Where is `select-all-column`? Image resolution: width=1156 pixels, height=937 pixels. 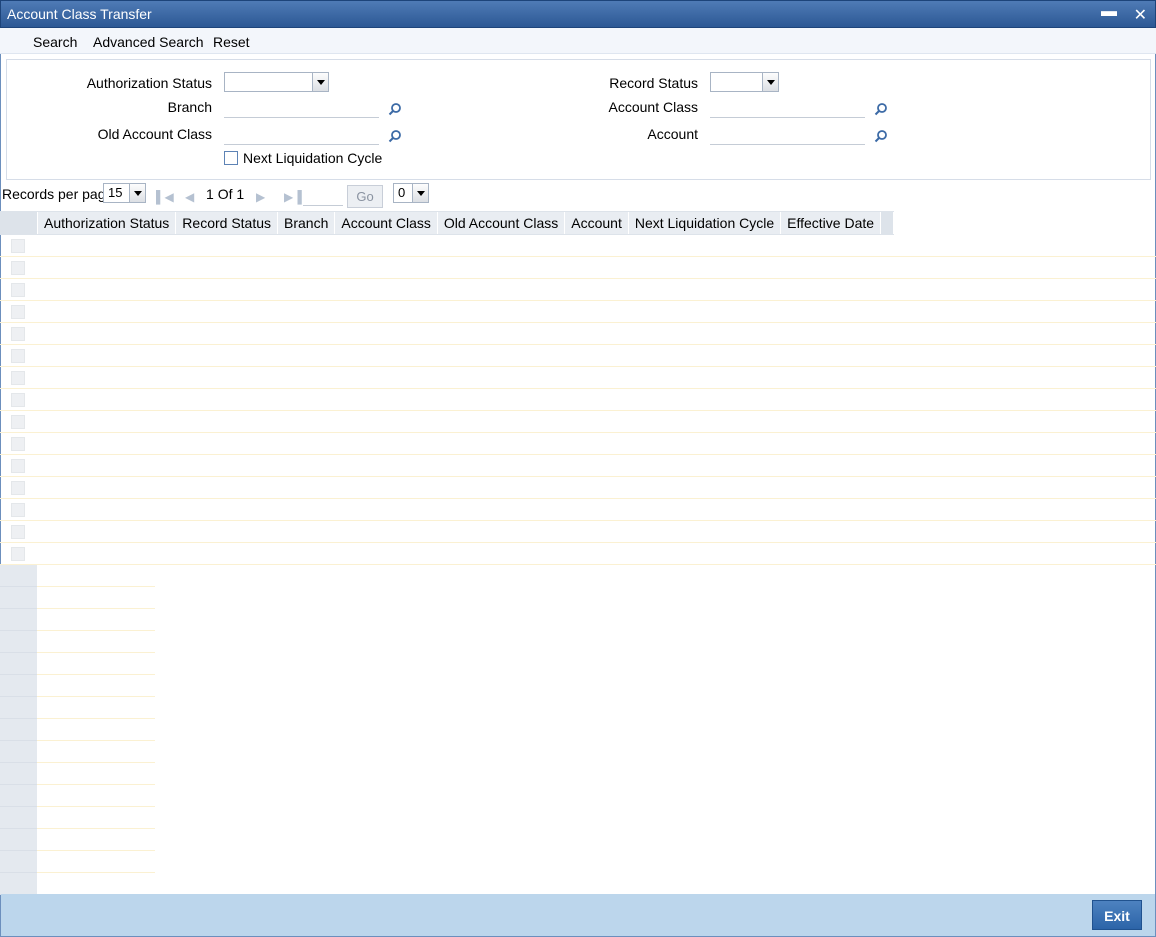
select-all-column is located at coordinates (19, 223).